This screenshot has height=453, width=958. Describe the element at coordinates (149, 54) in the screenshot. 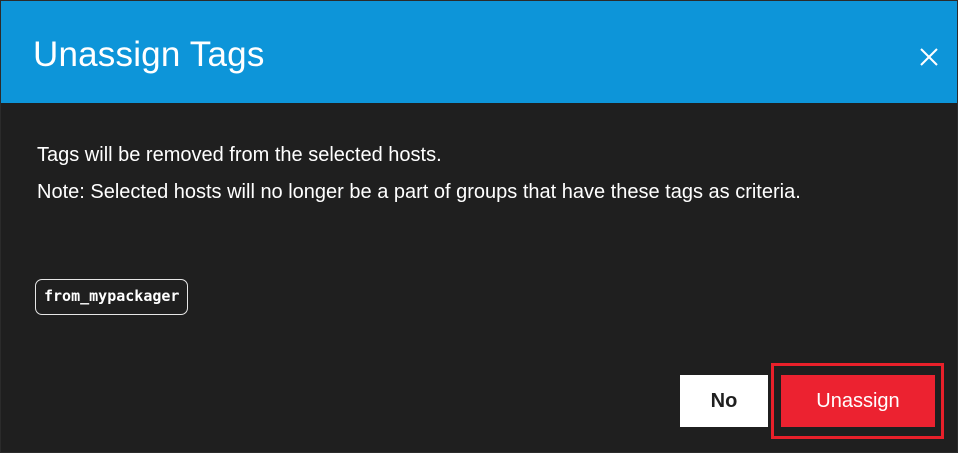

I see `dialog-title: Unassign Tags` at that location.